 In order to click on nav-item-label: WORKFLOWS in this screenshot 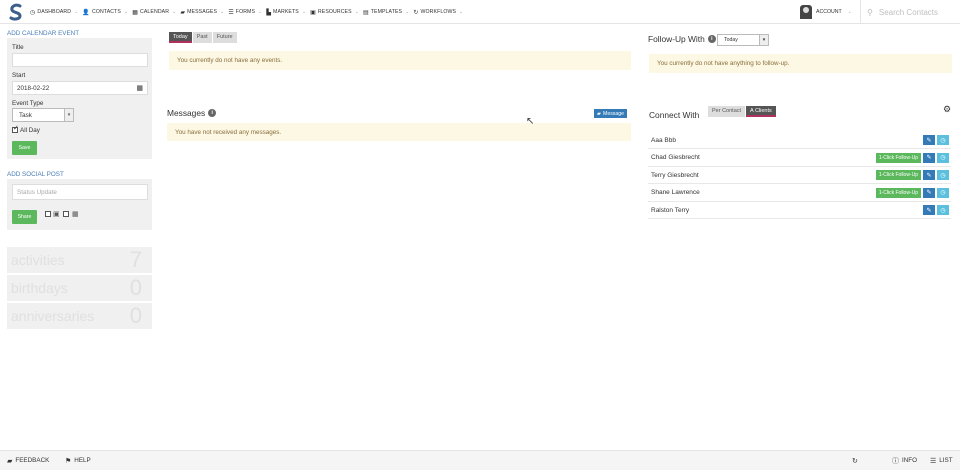, I will do `click(438, 12)`.